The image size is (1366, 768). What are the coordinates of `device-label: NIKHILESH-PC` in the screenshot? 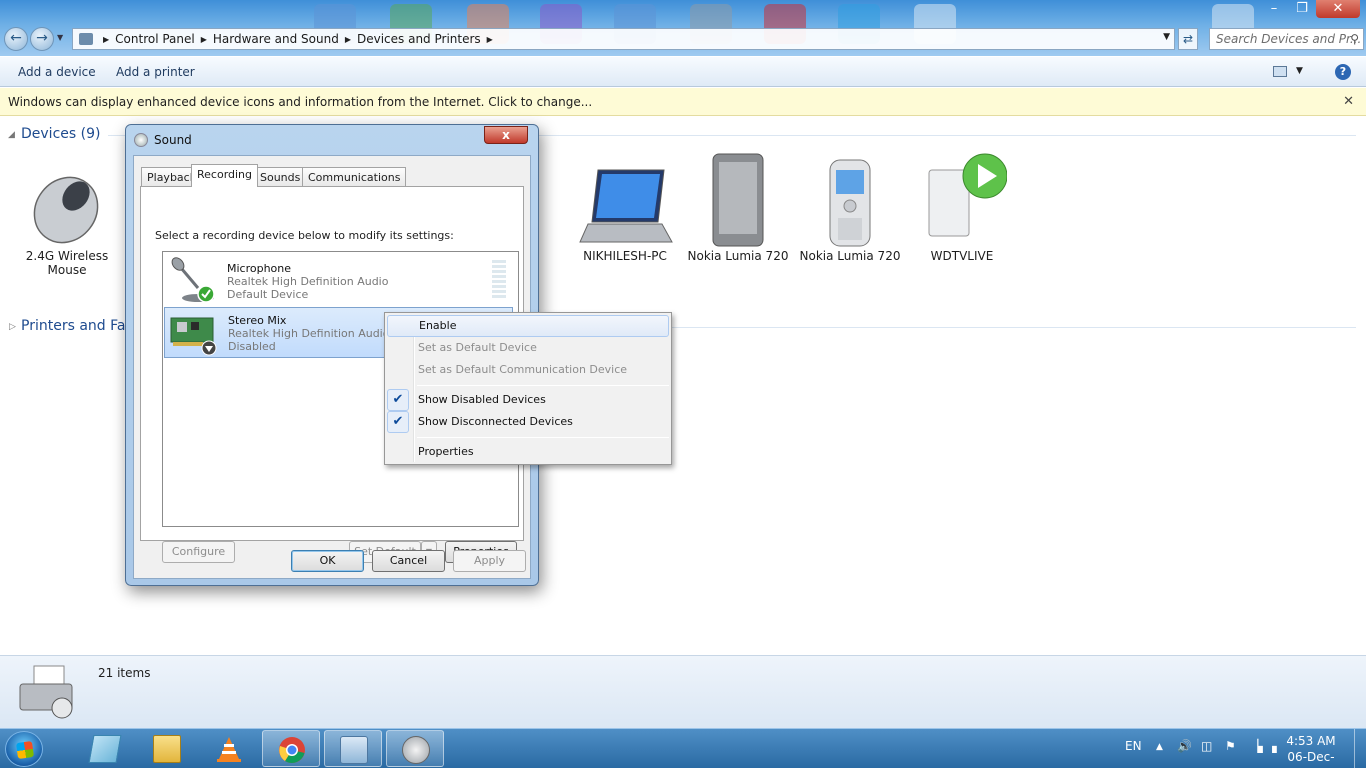 It's located at (625, 256).